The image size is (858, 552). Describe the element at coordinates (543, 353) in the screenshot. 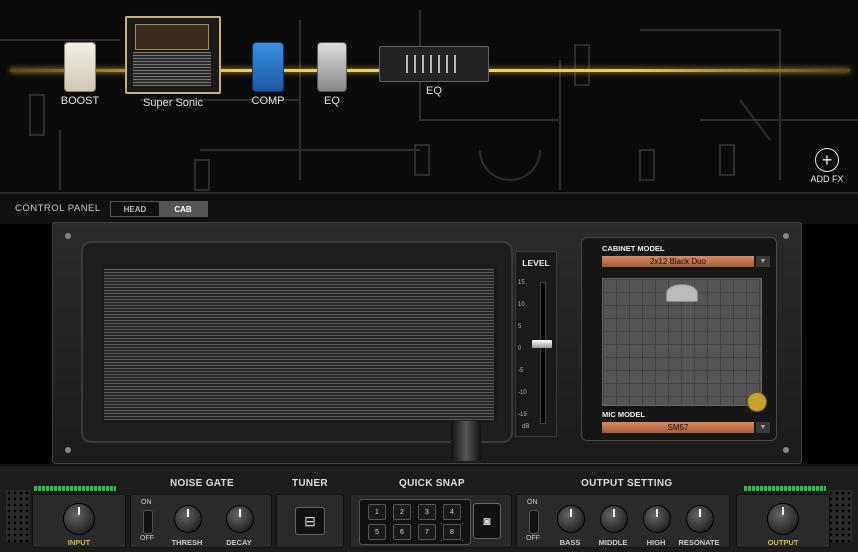

I see `level-track` at that location.